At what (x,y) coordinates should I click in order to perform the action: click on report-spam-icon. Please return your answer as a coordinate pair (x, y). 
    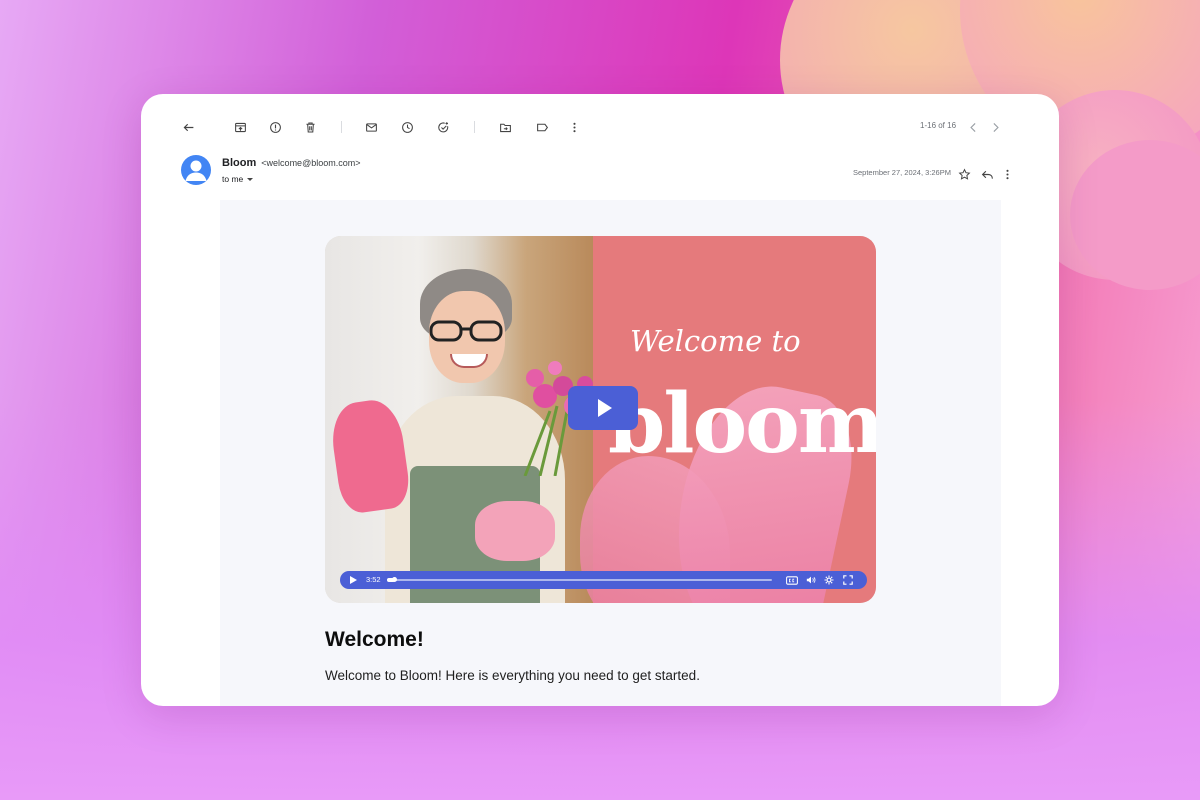
    Looking at the image, I should click on (275, 127).